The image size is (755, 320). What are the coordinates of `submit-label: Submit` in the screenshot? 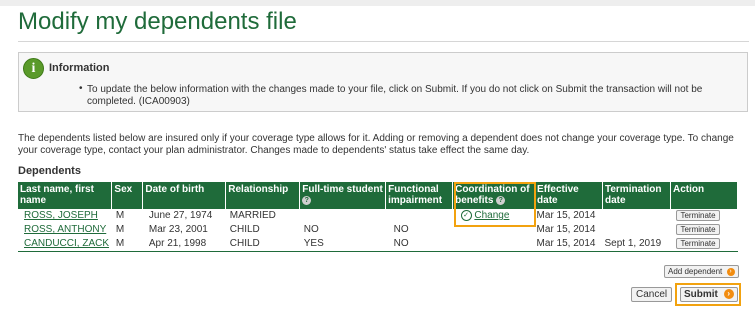 It's located at (701, 294).